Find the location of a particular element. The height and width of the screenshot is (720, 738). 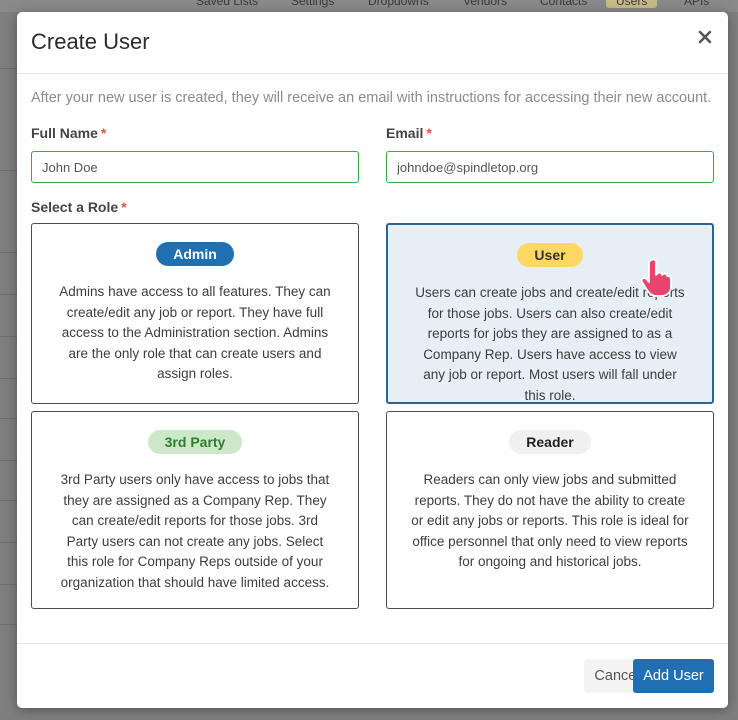

email-input is located at coordinates (550, 167).